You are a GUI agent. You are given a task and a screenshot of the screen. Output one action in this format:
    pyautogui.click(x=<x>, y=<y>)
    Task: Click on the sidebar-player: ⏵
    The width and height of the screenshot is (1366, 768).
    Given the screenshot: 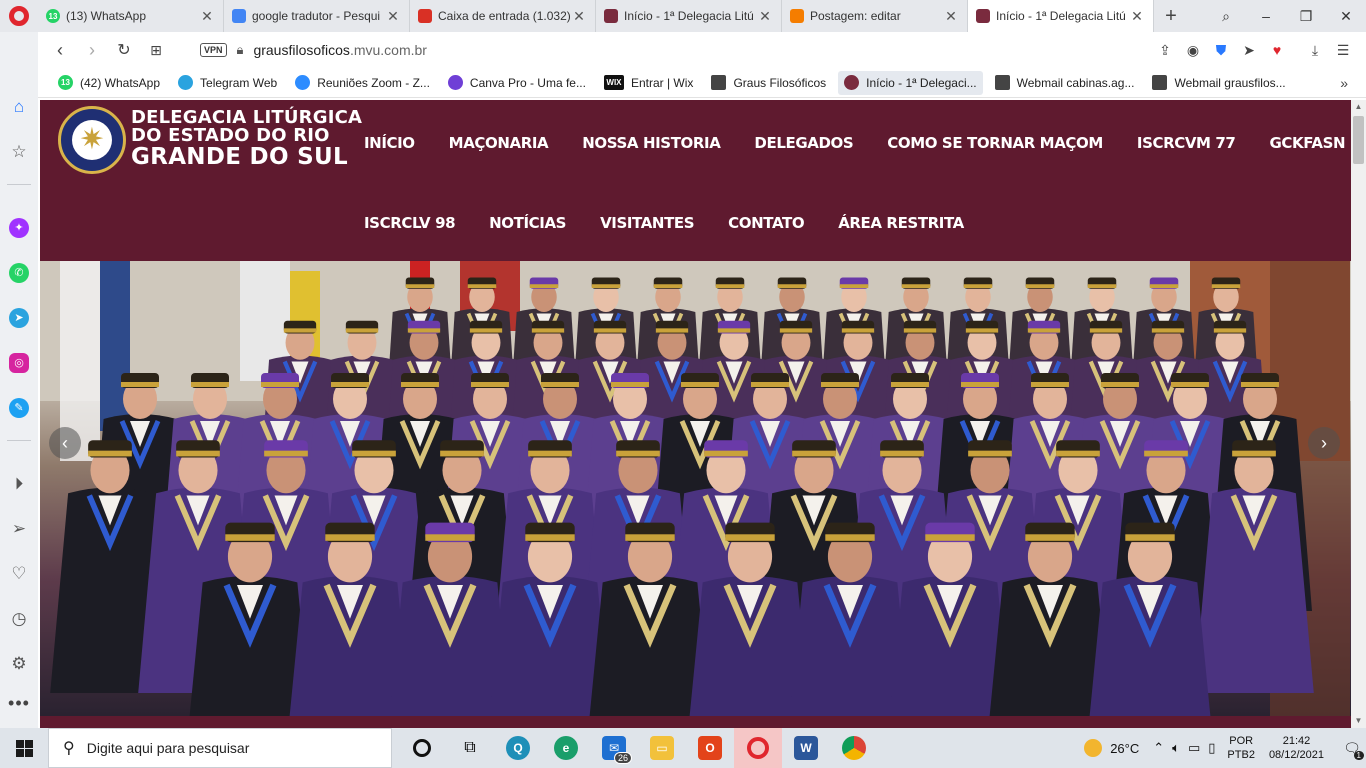 What is the action you would take?
    pyautogui.click(x=19, y=483)
    